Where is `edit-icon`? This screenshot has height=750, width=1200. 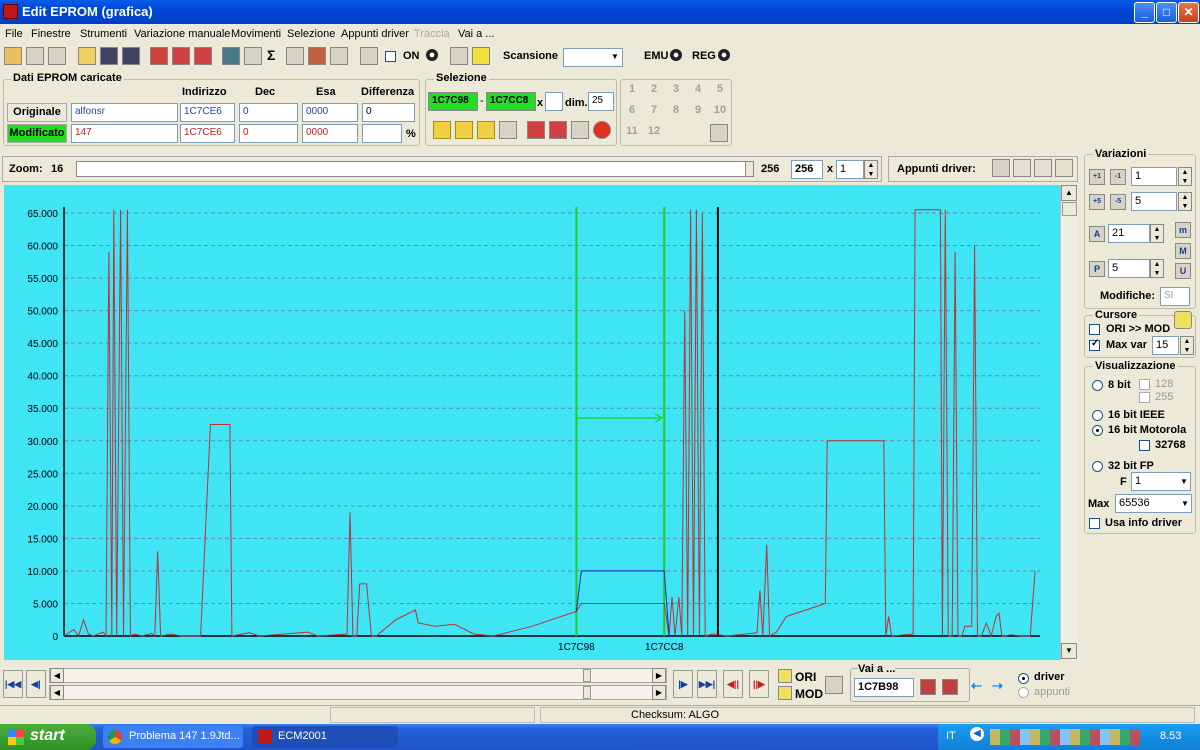 edit-icon is located at coordinates (253, 56).